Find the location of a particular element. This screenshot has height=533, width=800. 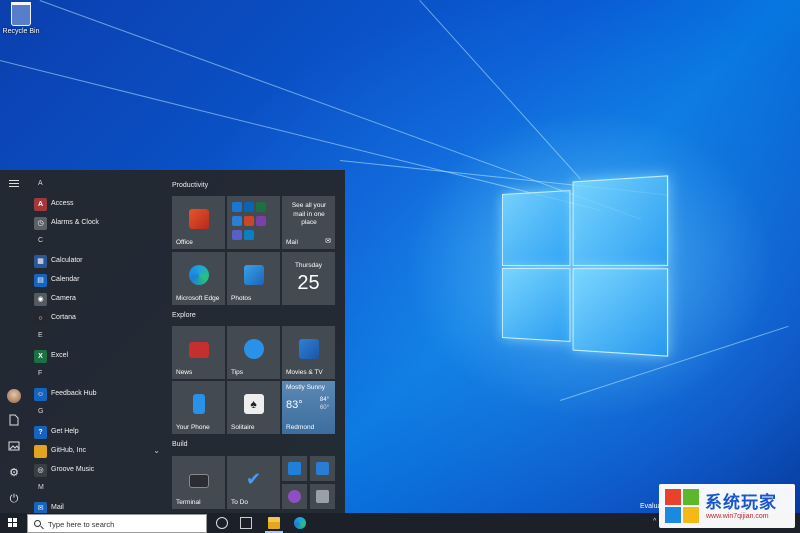

recycle-bin: Recycle Bin is located at coordinates (21, 18).